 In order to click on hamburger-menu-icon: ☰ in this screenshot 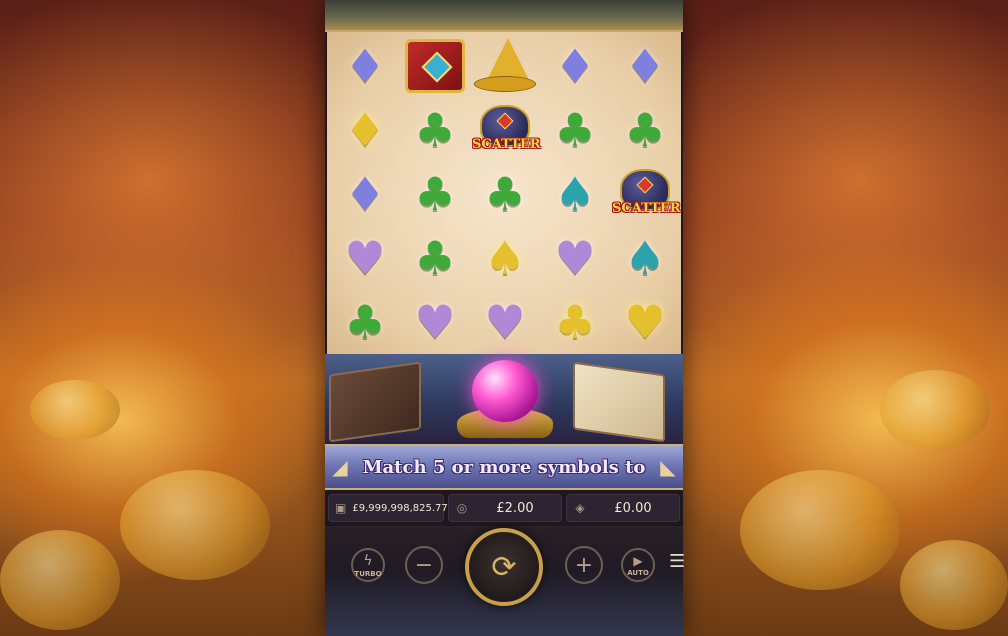, I will do `click(677, 561)`.